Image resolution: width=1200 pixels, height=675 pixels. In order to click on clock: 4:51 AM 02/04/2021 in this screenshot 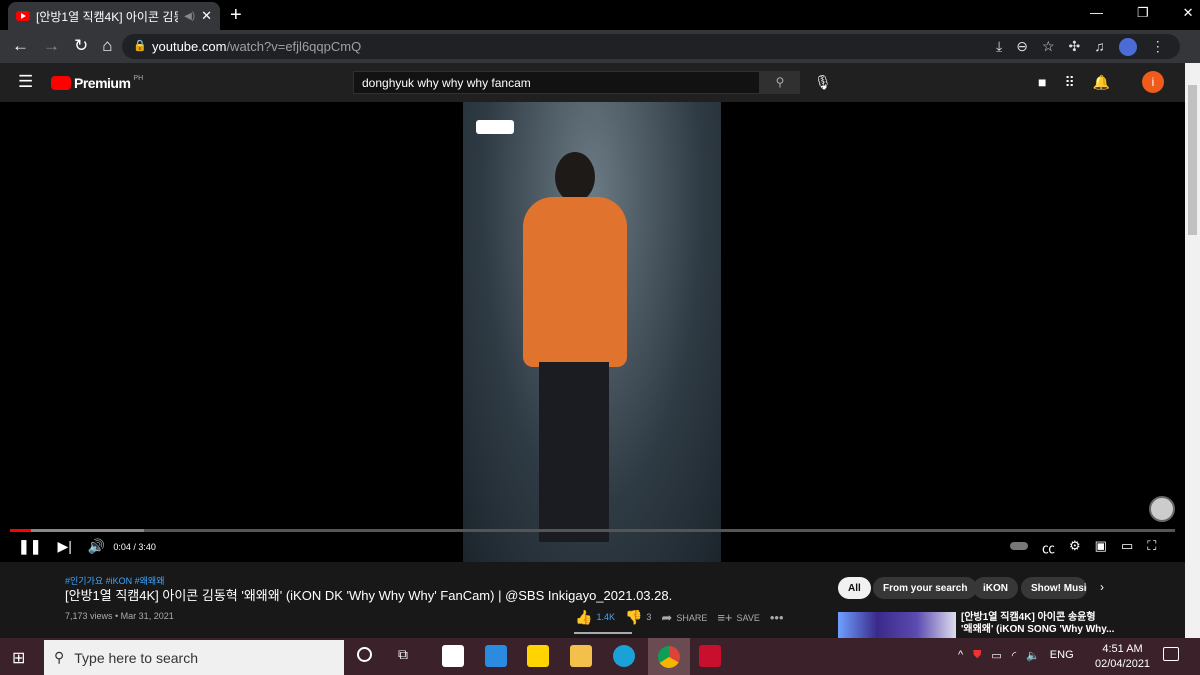, I will do `click(1122, 657)`.